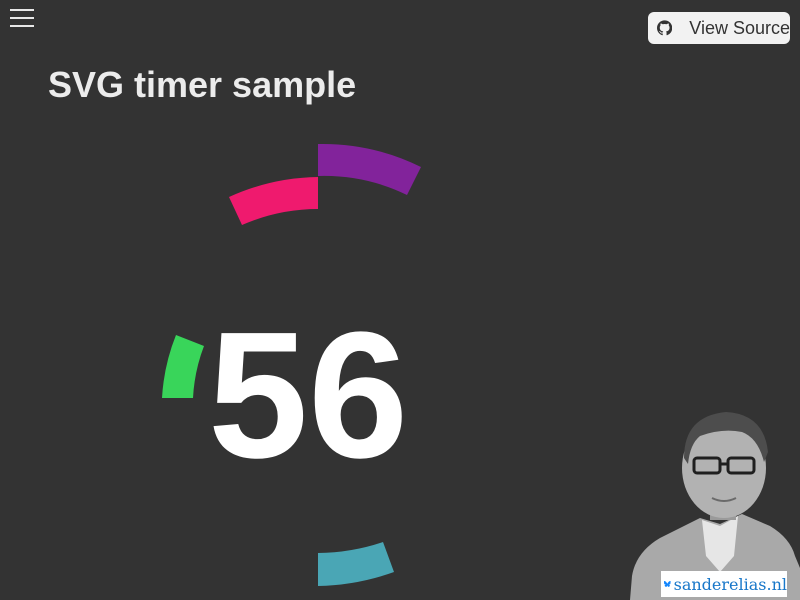 This screenshot has width=800, height=600. I want to click on timer-segment-pink, so click(273, 201).